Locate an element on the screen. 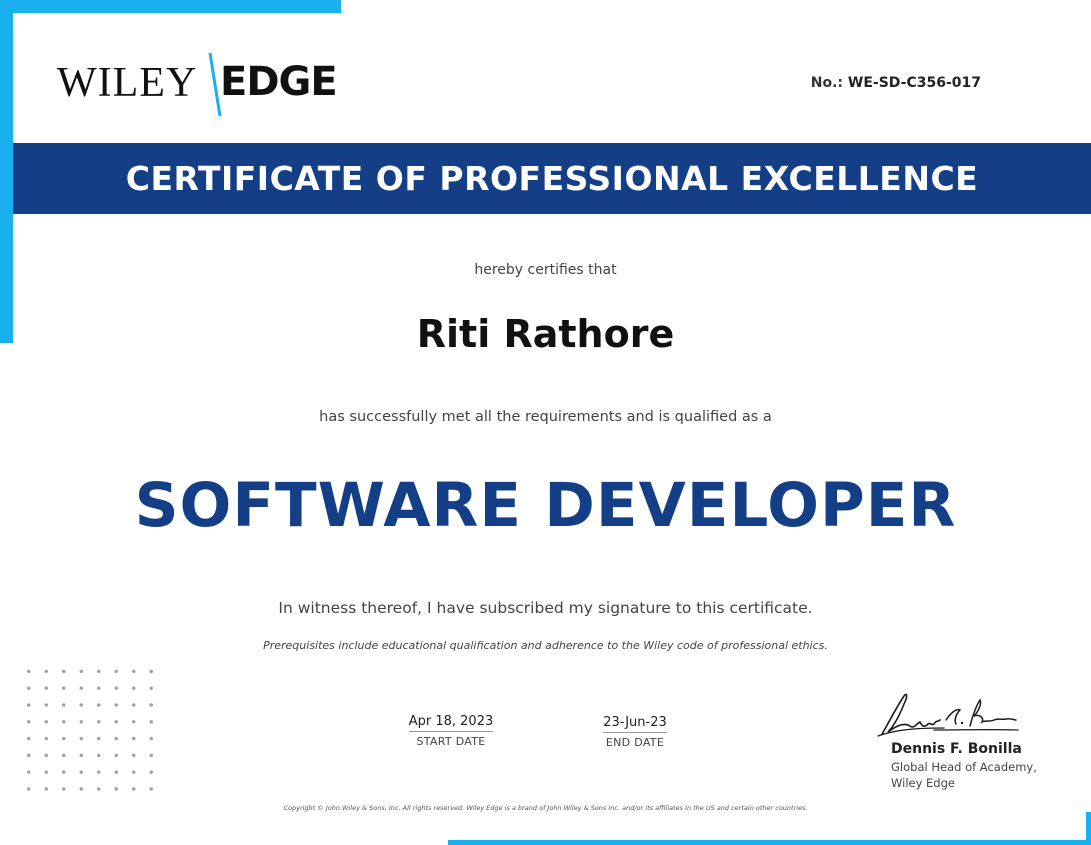 This screenshot has width=1091, height=845. certificate-title-banner: CERTIFICATE OF PROFESSIONAL EXCELLENCE is located at coordinates (552, 178).